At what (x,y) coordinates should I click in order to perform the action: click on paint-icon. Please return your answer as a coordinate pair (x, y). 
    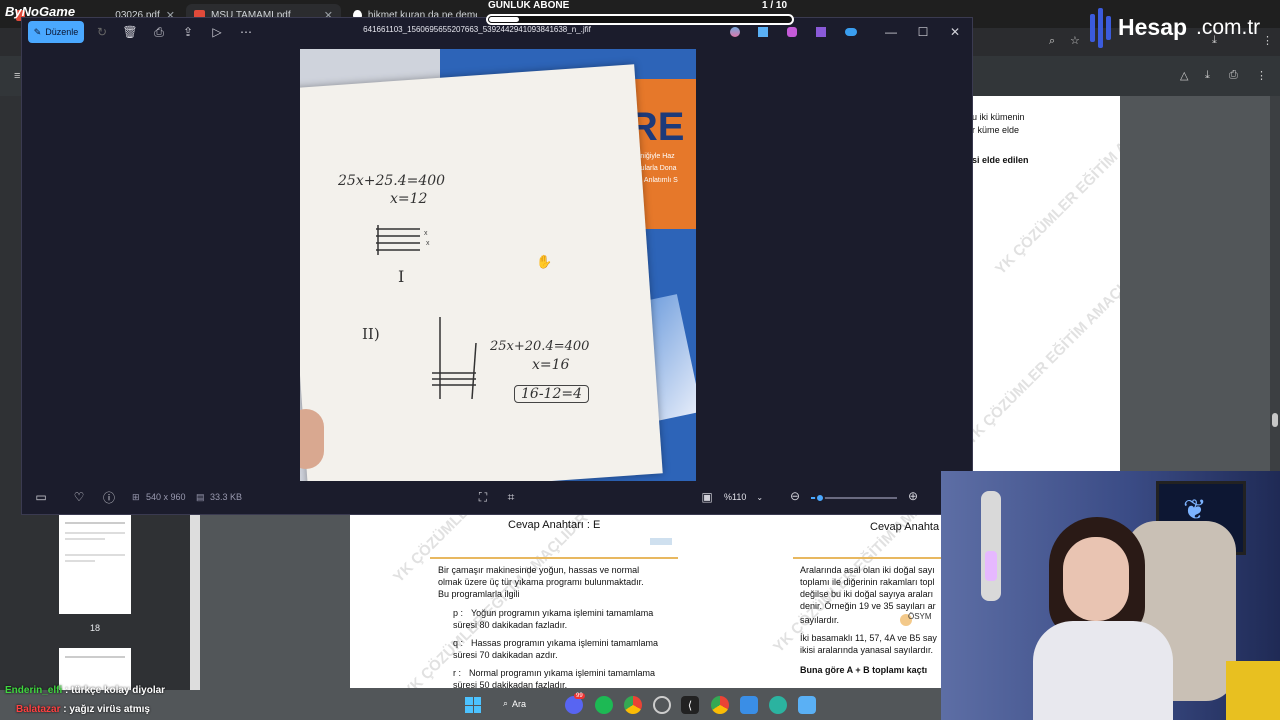
    Looking at the image, I should click on (792, 32).